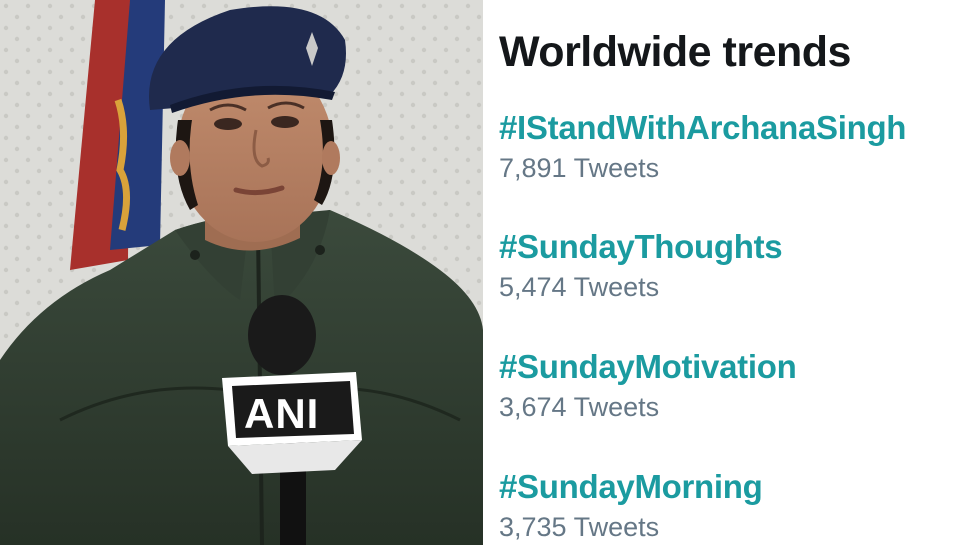  I want to click on trend-item: #SundayThoughts 5,474 Tweets, so click(641, 266).